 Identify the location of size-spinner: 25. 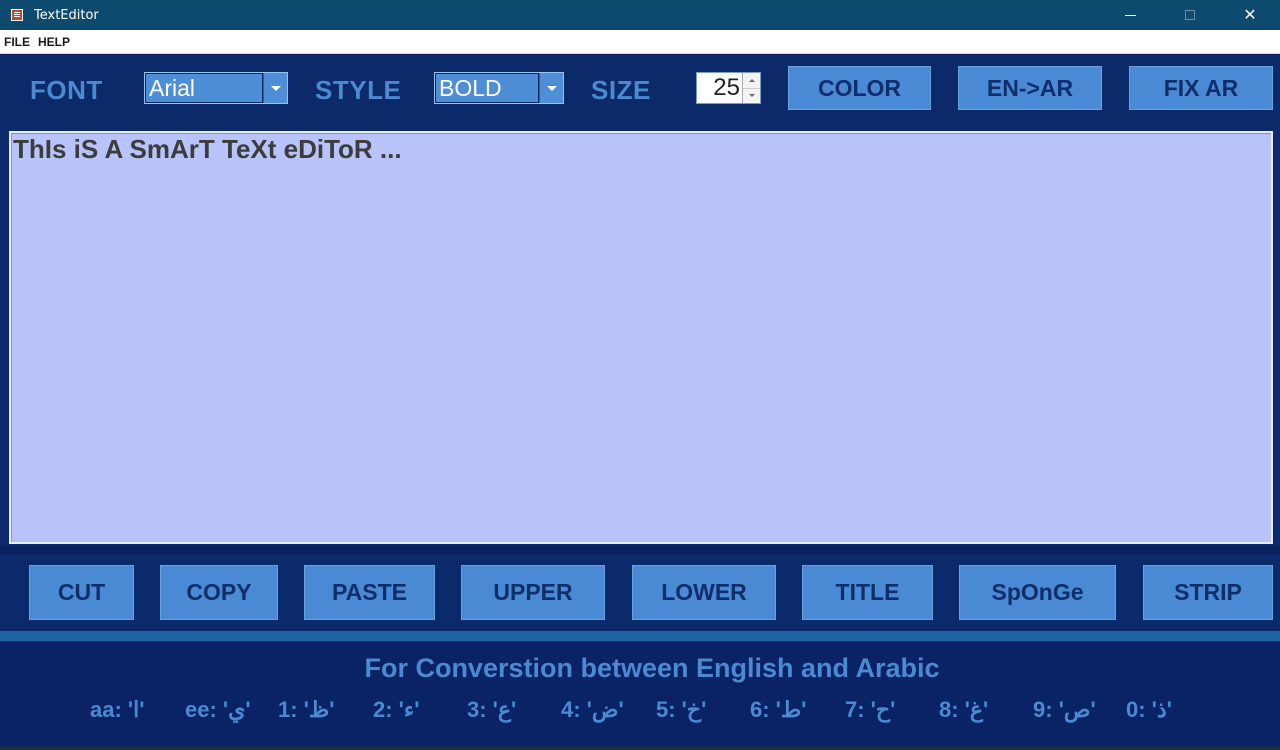
(728, 88).